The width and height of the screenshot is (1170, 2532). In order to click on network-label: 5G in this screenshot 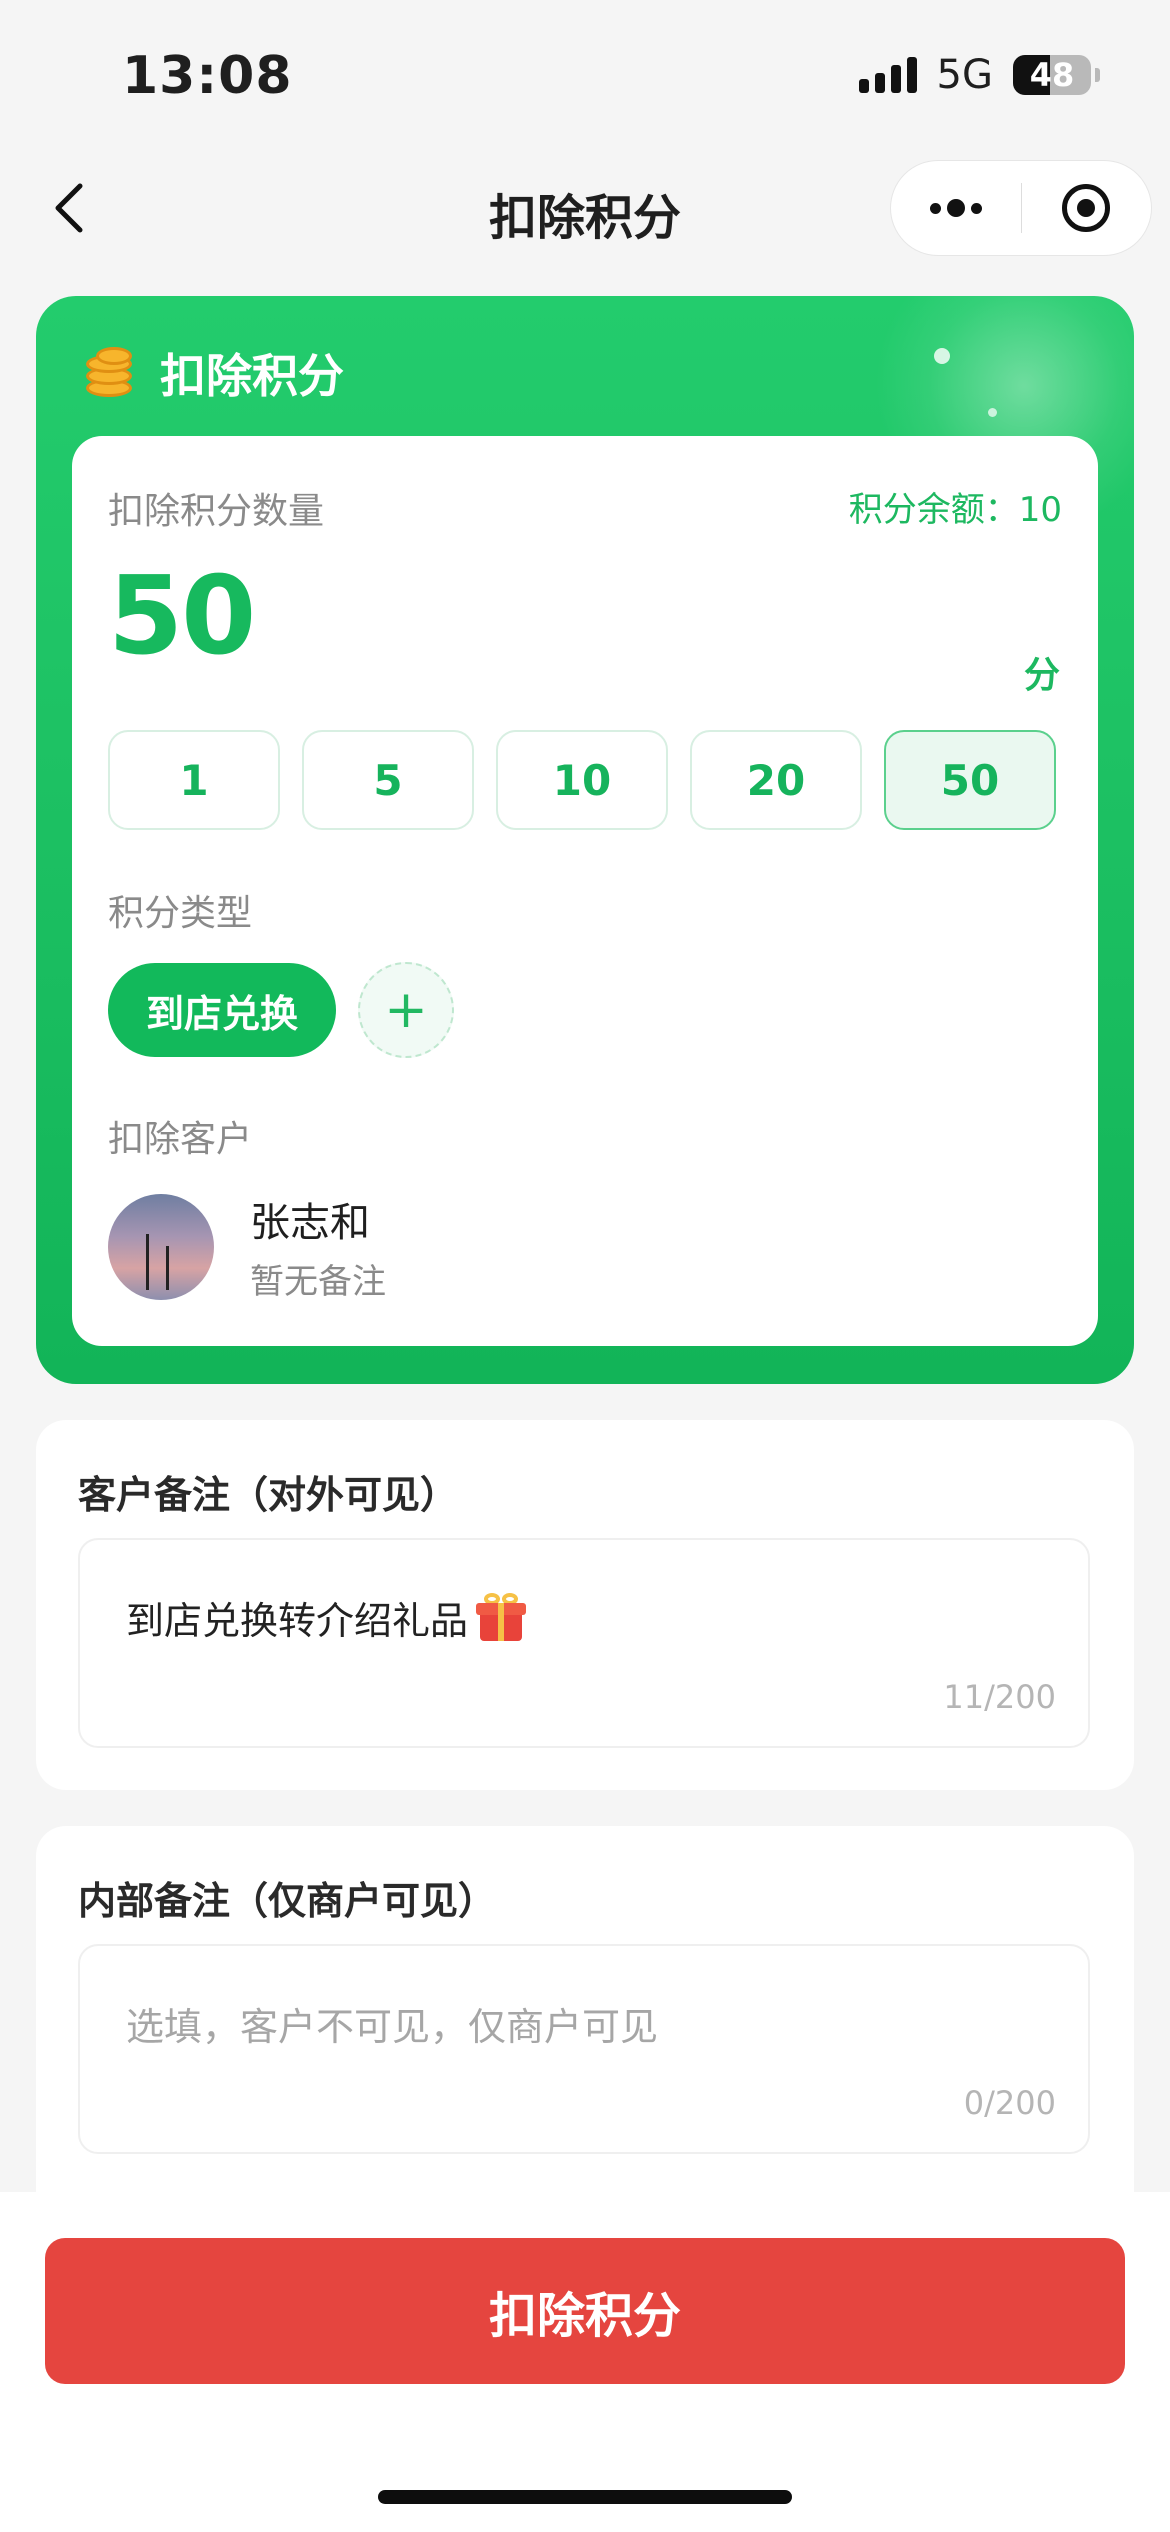, I will do `click(964, 75)`.